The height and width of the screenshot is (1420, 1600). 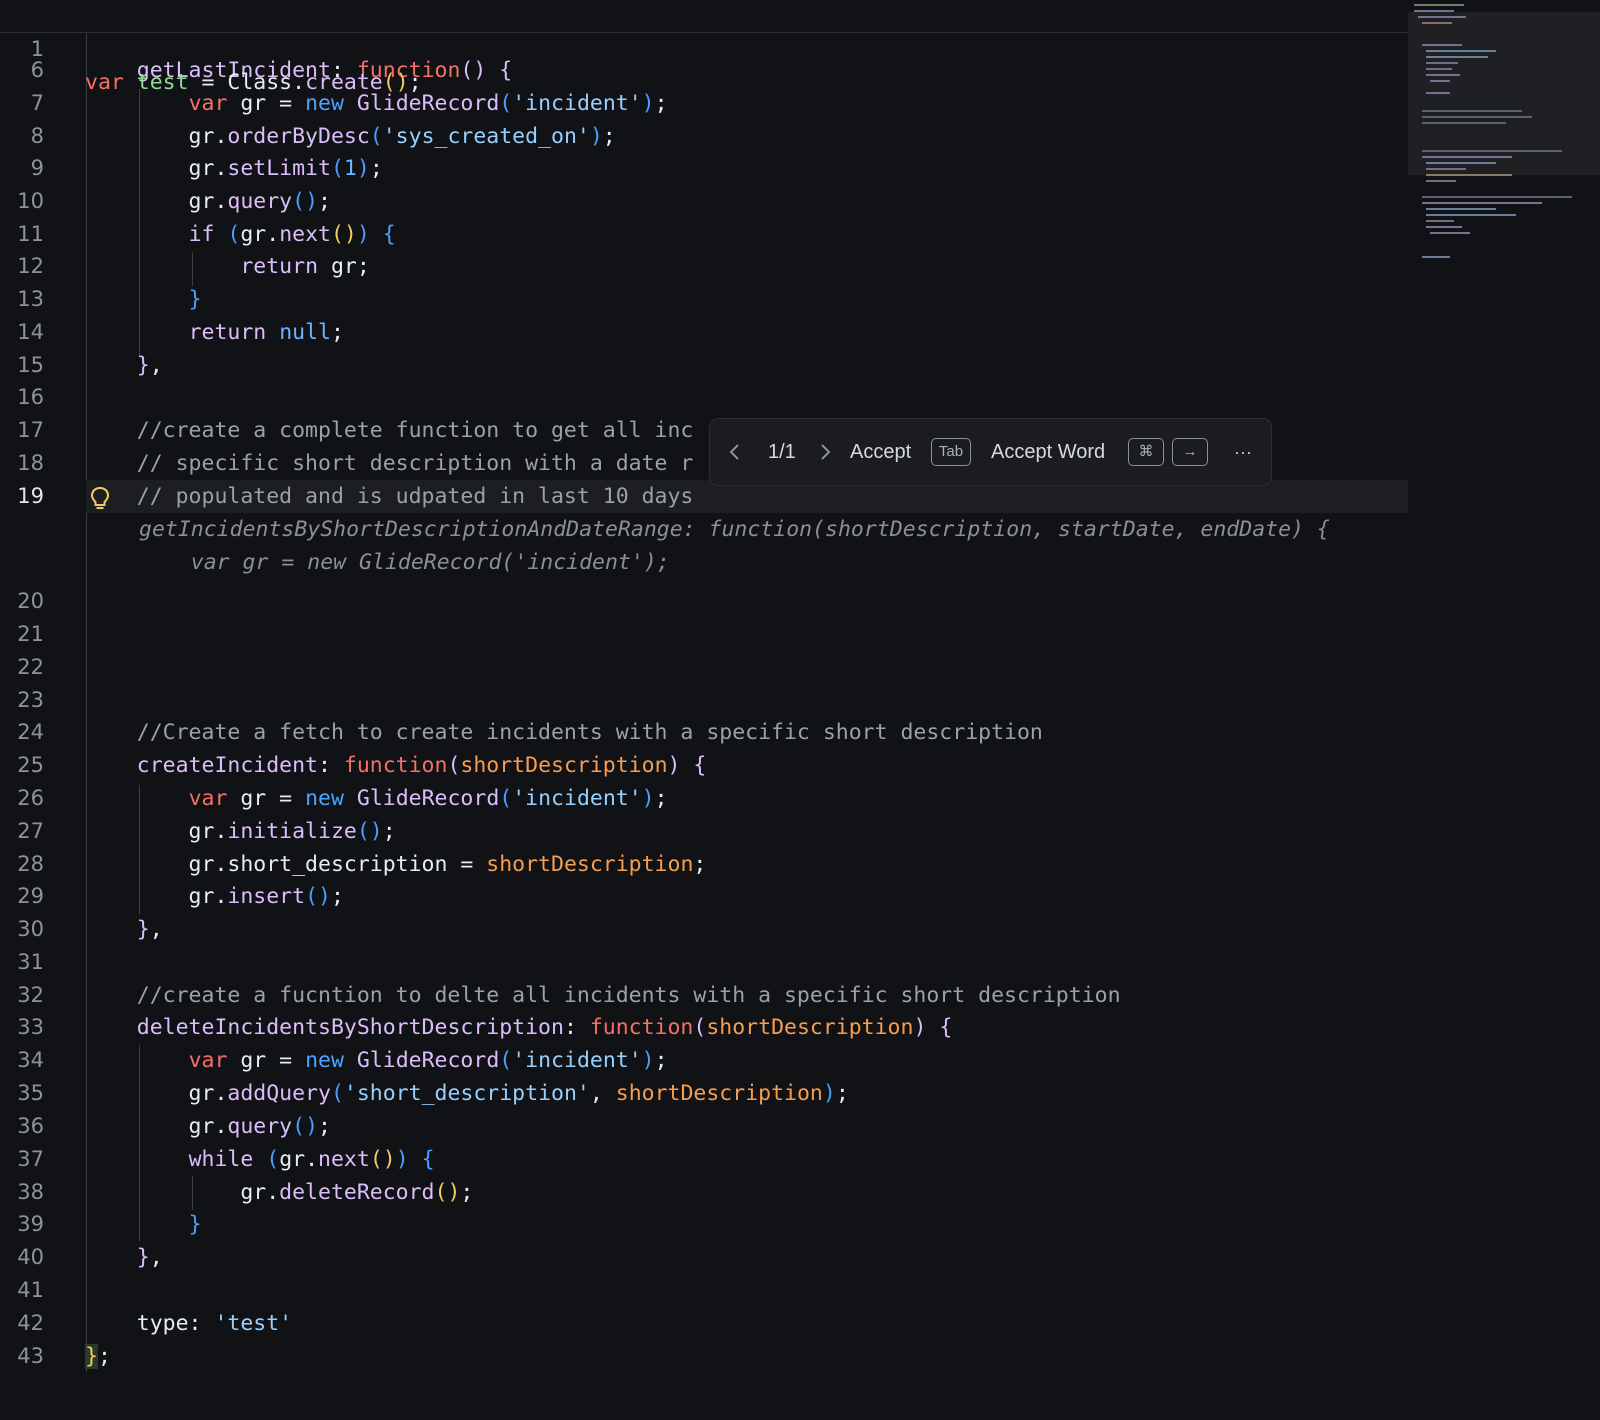 What do you see at coordinates (30, 962) in the screenshot?
I see `line-number: 31` at bounding box center [30, 962].